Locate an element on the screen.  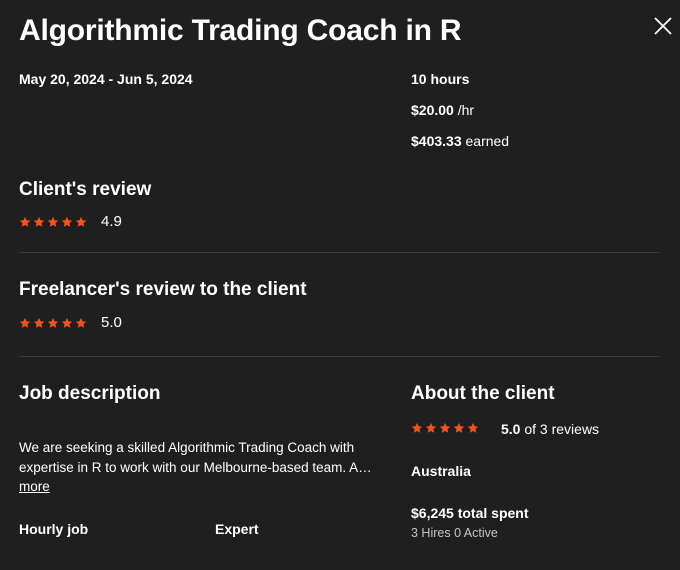
client-total-spent: $6,245 total spent is located at coordinates (470, 513).